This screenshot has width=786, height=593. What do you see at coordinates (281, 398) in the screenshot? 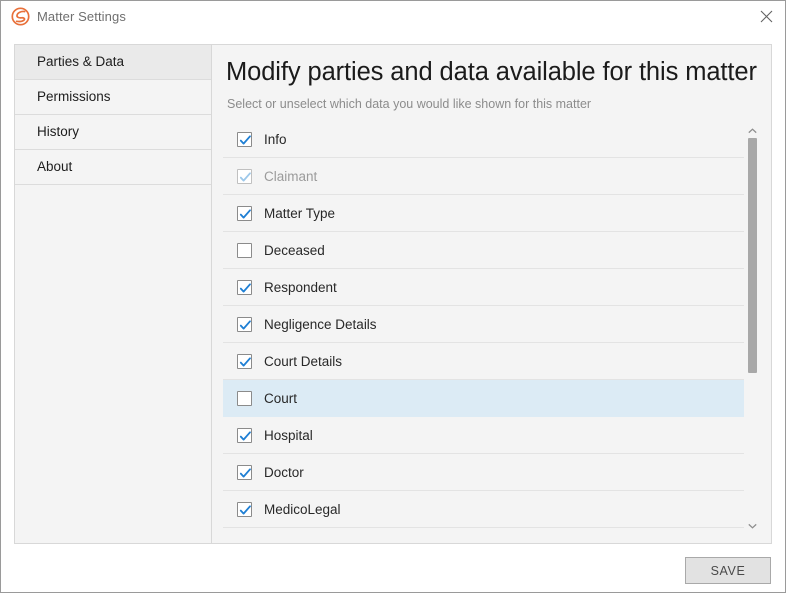
I see `list-item-label: Court` at bounding box center [281, 398].